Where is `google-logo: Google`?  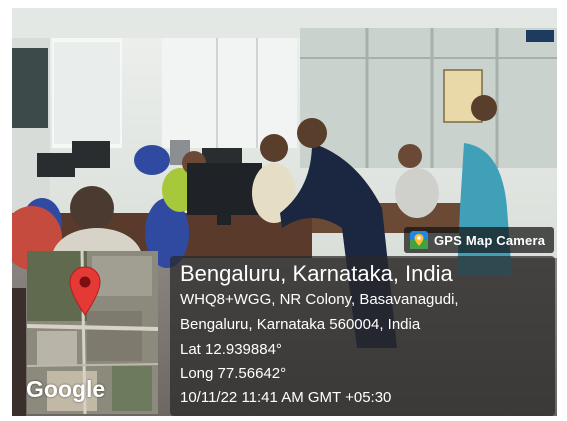
google-logo: Google is located at coordinates (66, 389).